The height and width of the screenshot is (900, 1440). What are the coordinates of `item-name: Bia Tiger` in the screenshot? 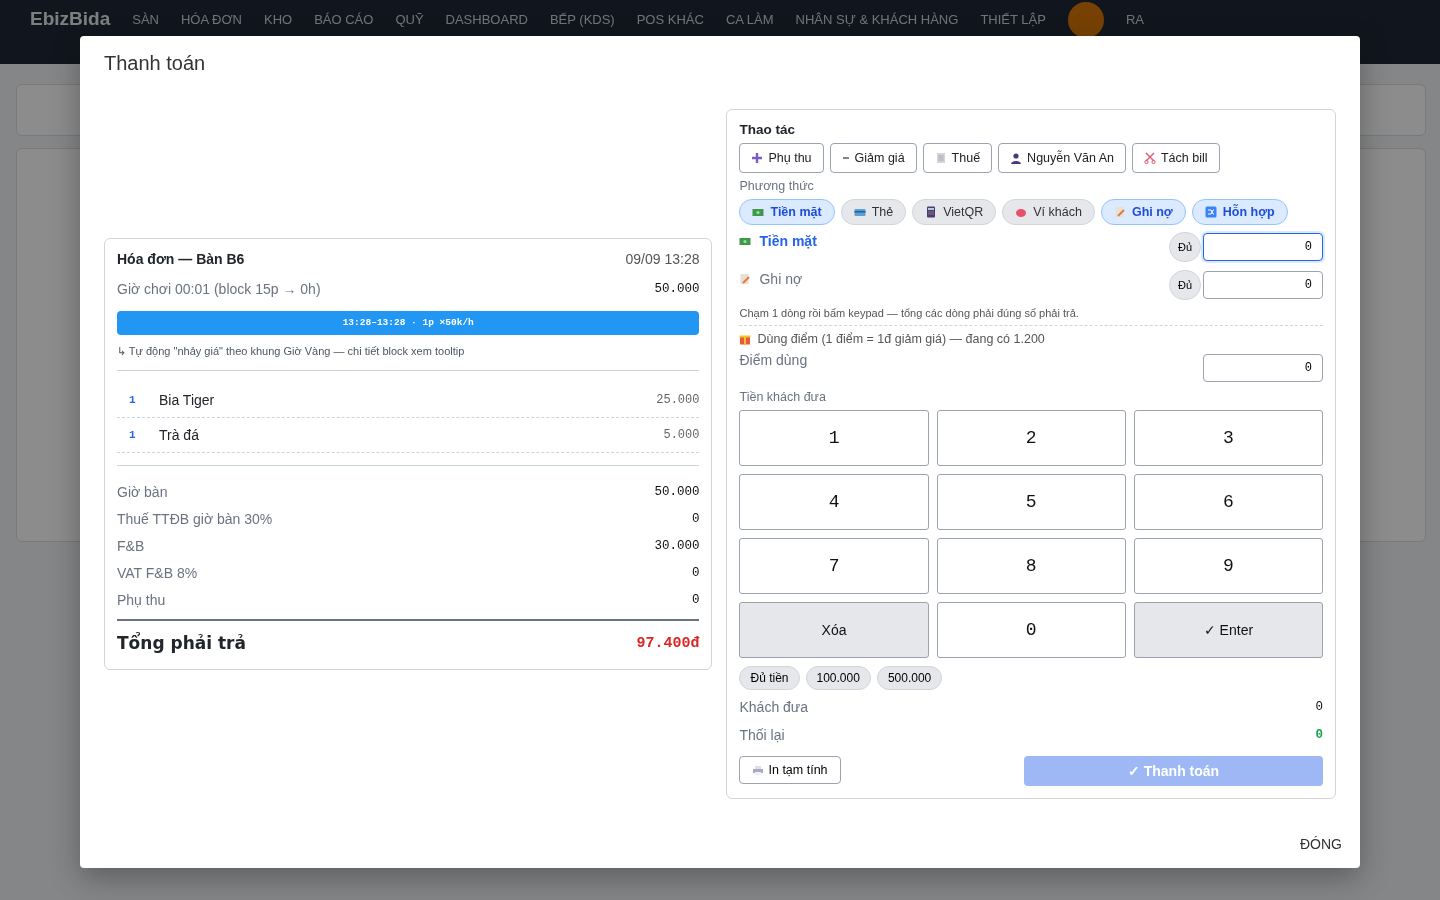 It's located at (187, 400).